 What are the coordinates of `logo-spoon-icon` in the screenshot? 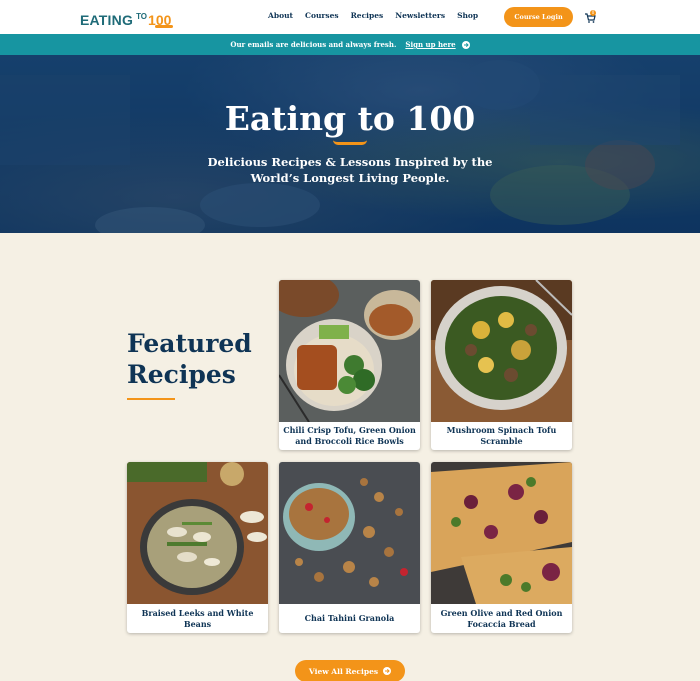 It's located at (164, 26).